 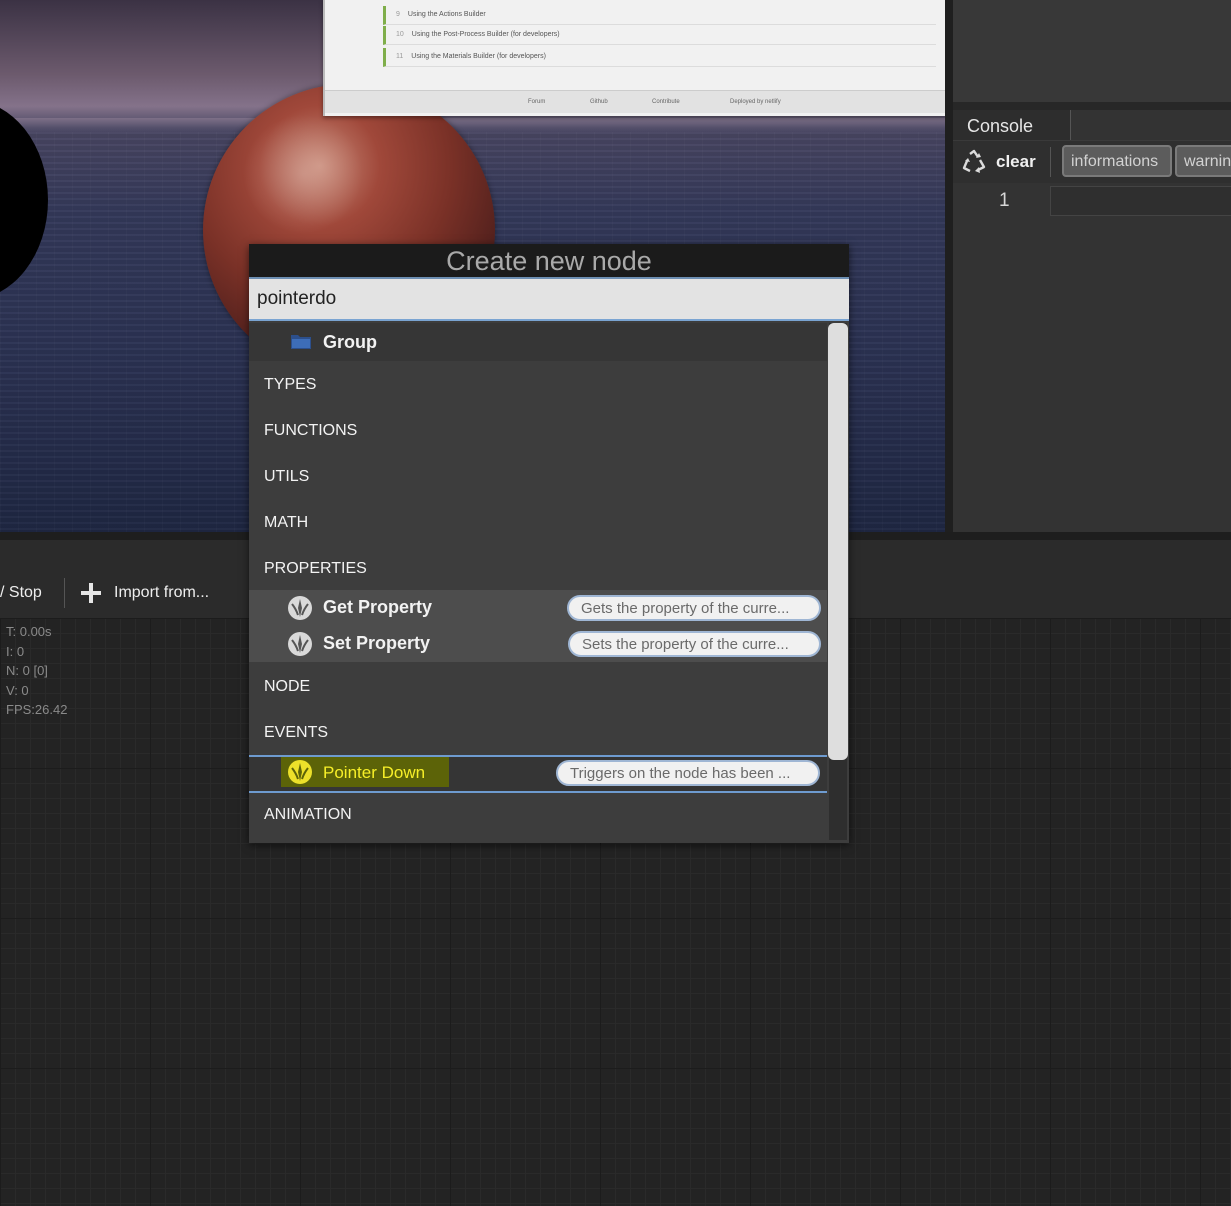 What do you see at coordinates (599, 102) in the screenshot?
I see `github-link: Github` at bounding box center [599, 102].